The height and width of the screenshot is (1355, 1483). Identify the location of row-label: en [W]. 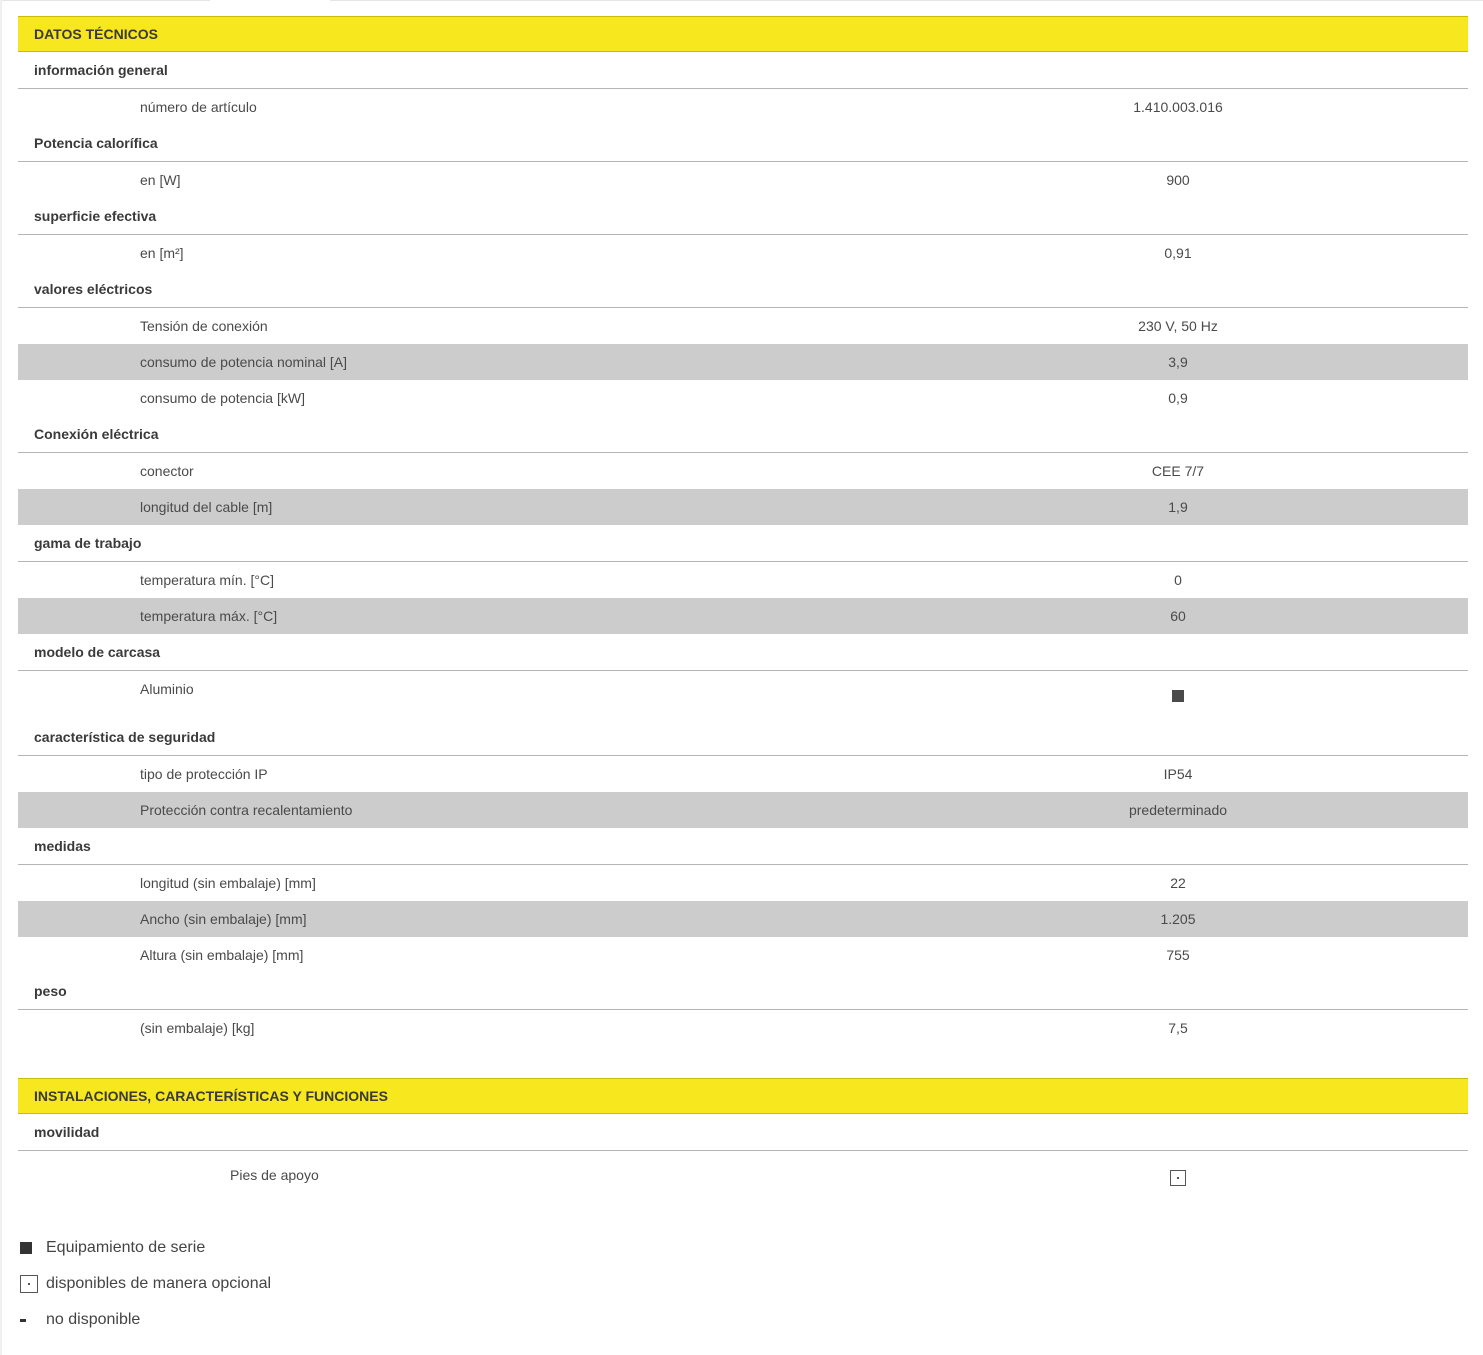
(160, 180).